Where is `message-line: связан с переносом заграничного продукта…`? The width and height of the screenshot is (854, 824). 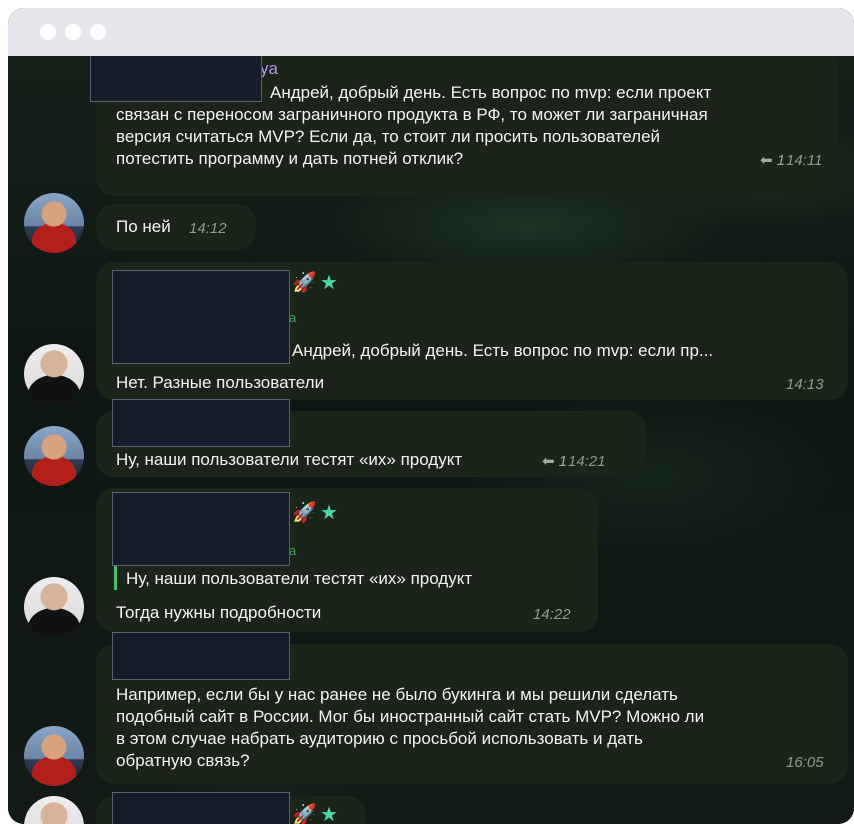
message-line: связан с переносом заграничного продукта… is located at coordinates (412, 114).